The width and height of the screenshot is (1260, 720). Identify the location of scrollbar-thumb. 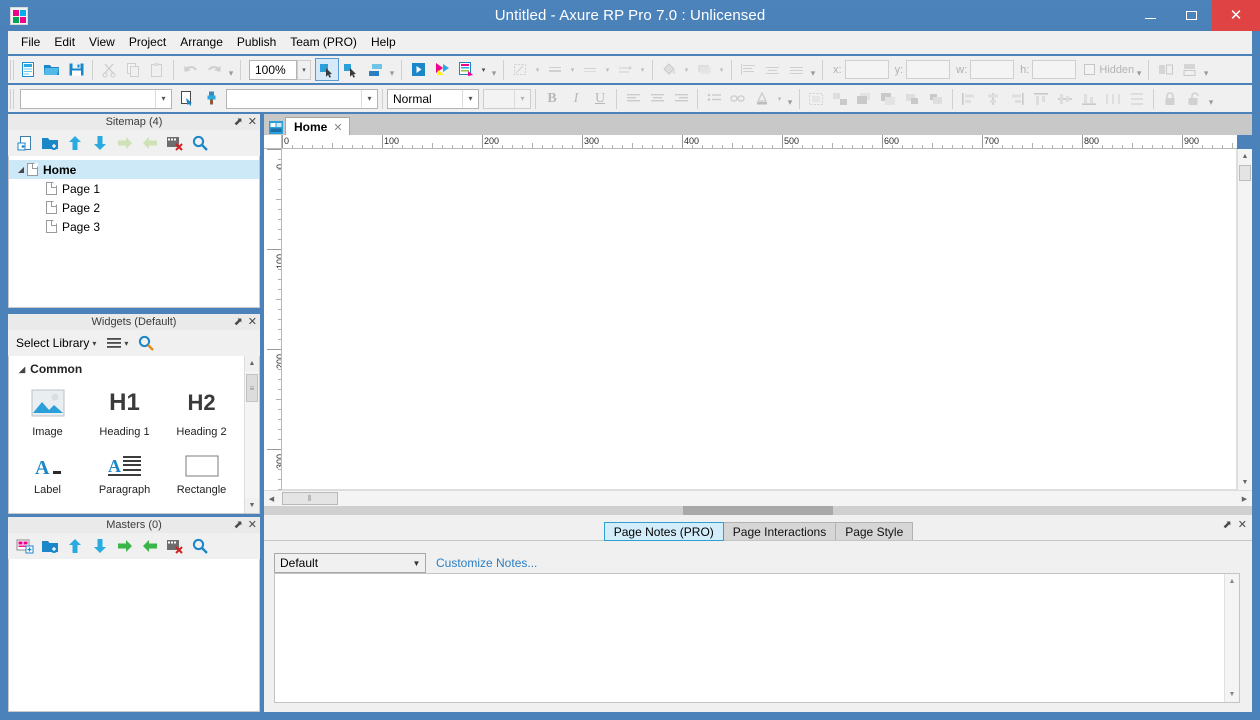
(1245, 173).